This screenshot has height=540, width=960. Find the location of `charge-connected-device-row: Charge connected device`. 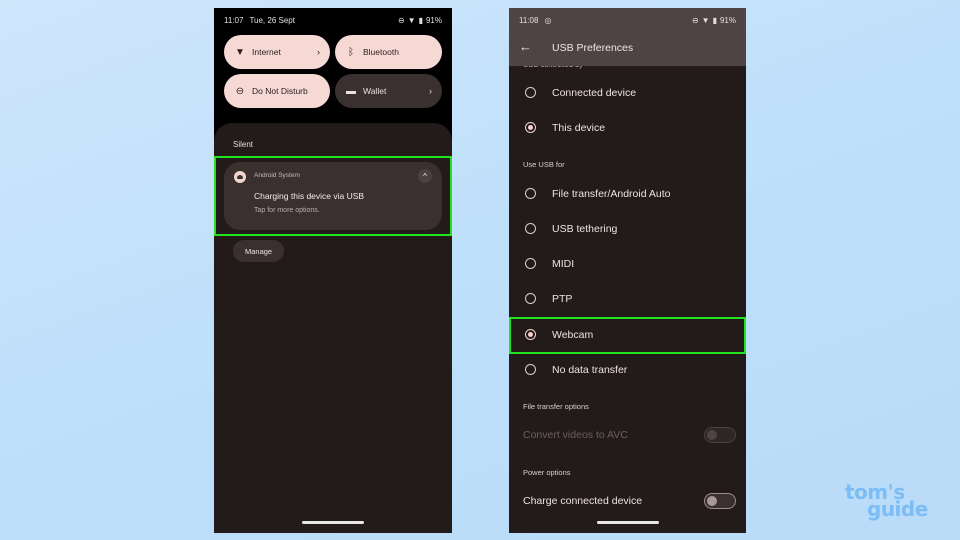

charge-connected-device-row: Charge connected device is located at coordinates (629, 501).